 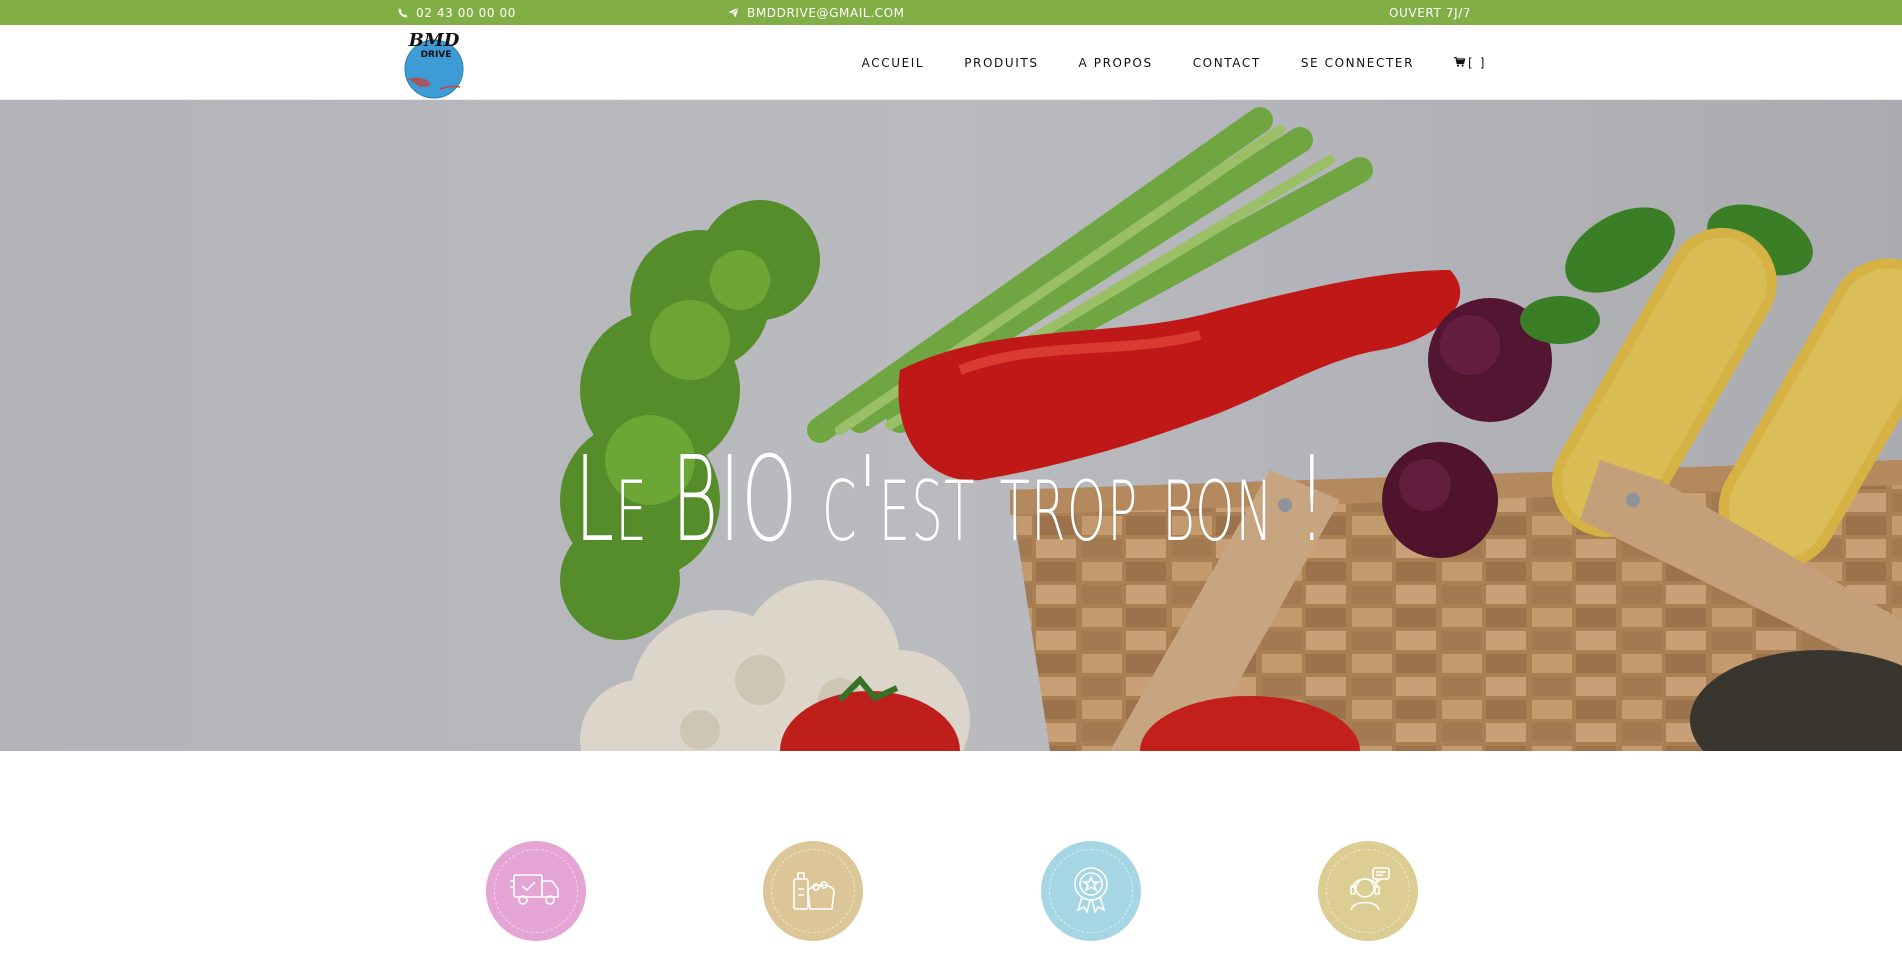 I want to click on phone-info: 02 43 00 00 00, so click(x=457, y=12).